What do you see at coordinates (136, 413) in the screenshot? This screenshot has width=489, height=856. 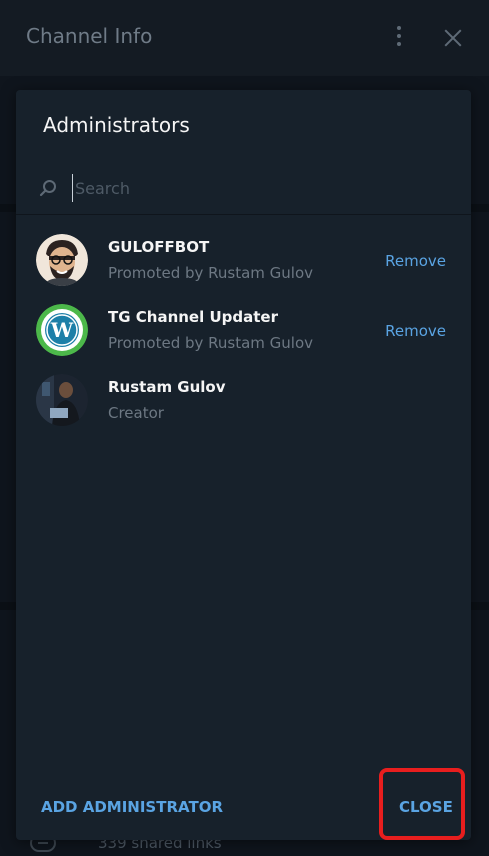 I see `admin-subtitle: Creator` at bounding box center [136, 413].